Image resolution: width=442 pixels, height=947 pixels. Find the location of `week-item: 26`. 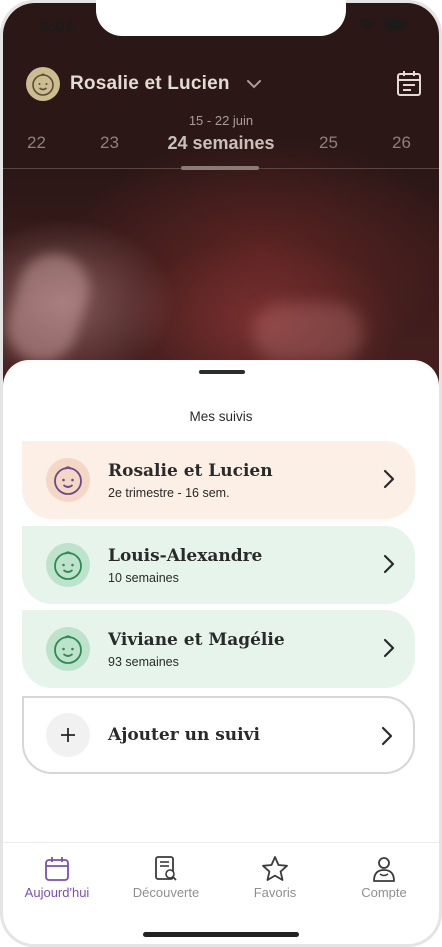

week-item: 26 is located at coordinates (401, 143).